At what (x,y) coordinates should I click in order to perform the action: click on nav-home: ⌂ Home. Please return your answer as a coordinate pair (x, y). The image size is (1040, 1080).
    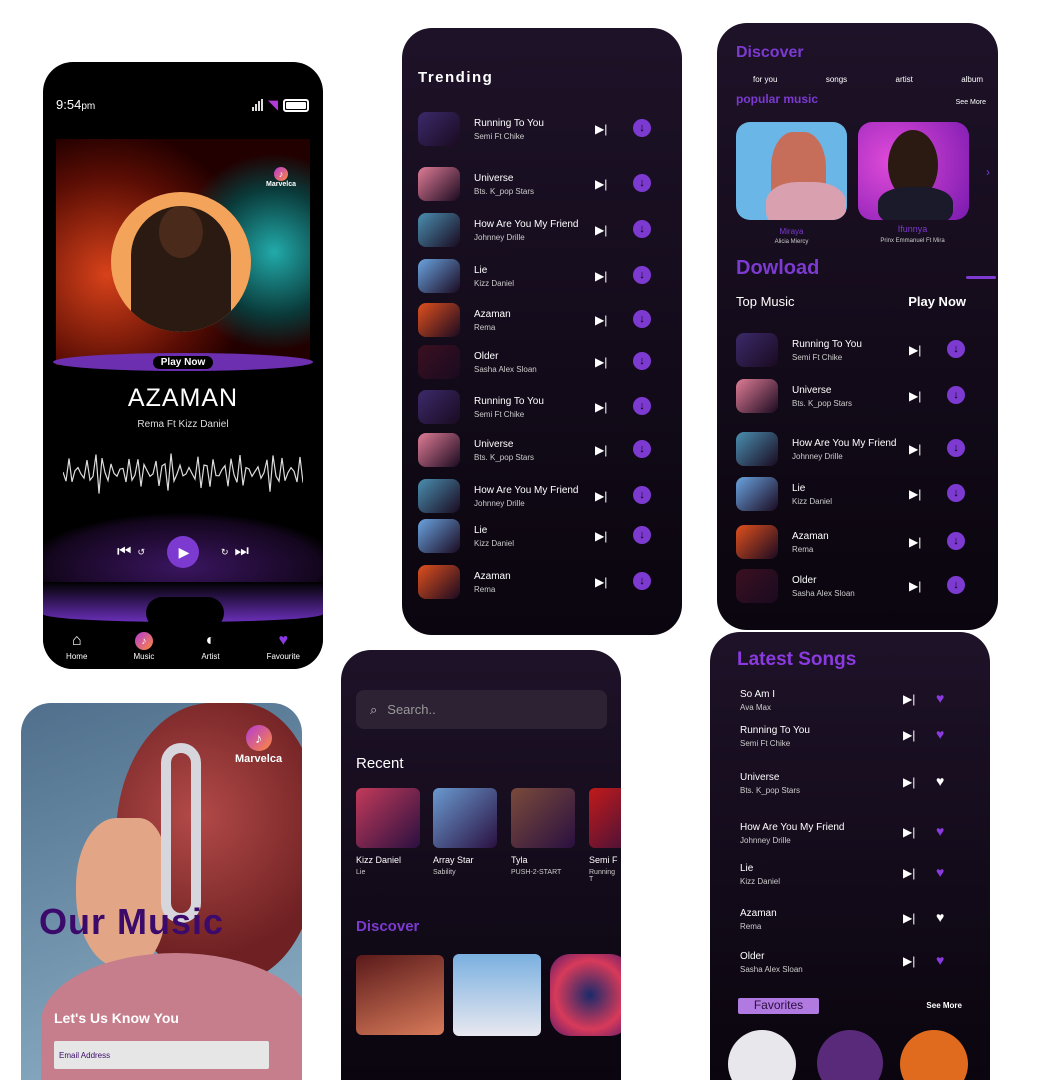
    Looking at the image, I should click on (76, 646).